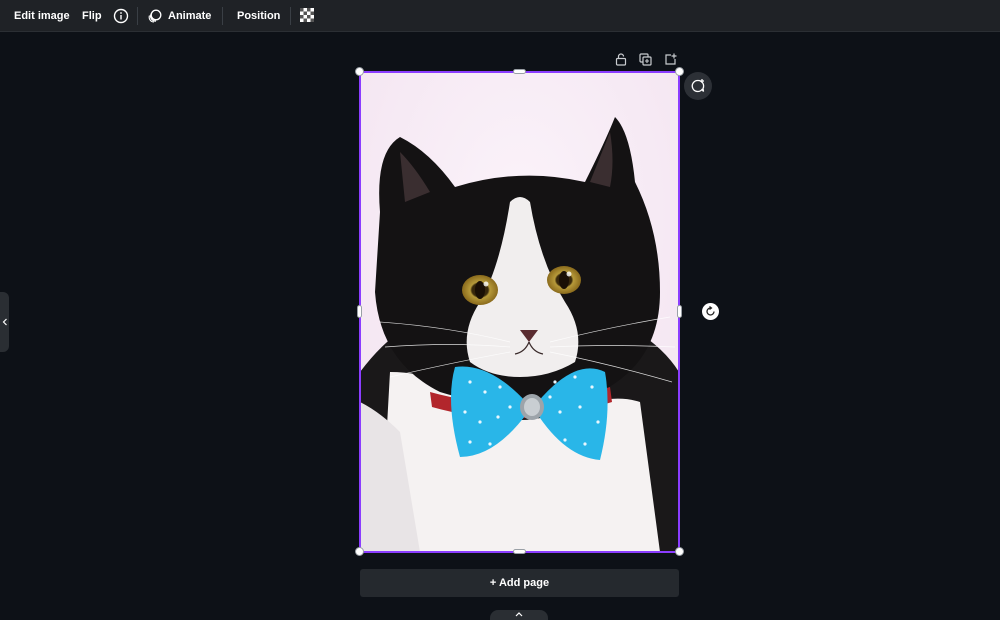 This screenshot has height=620, width=1000. What do you see at coordinates (670, 59) in the screenshot?
I see `add-page-icon` at bounding box center [670, 59].